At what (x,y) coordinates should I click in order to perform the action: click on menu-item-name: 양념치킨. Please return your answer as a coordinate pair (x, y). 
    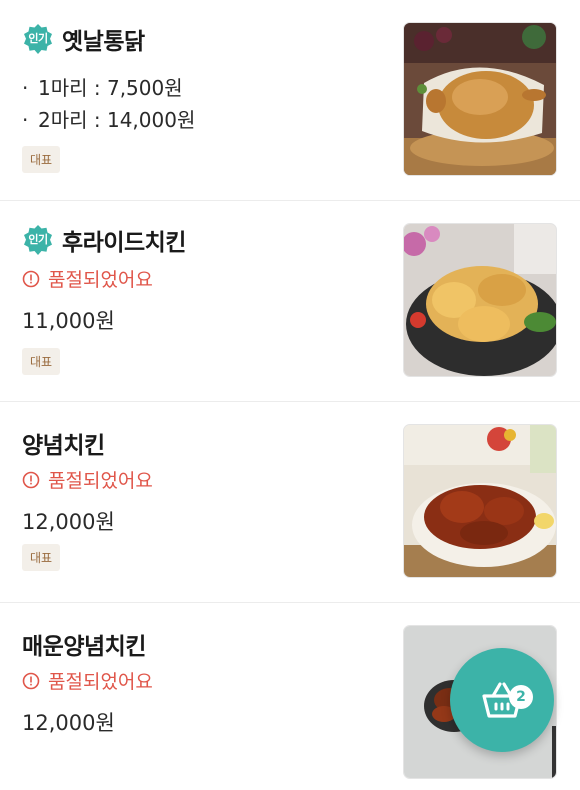
    Looking at the image, I should click on (63, 446).